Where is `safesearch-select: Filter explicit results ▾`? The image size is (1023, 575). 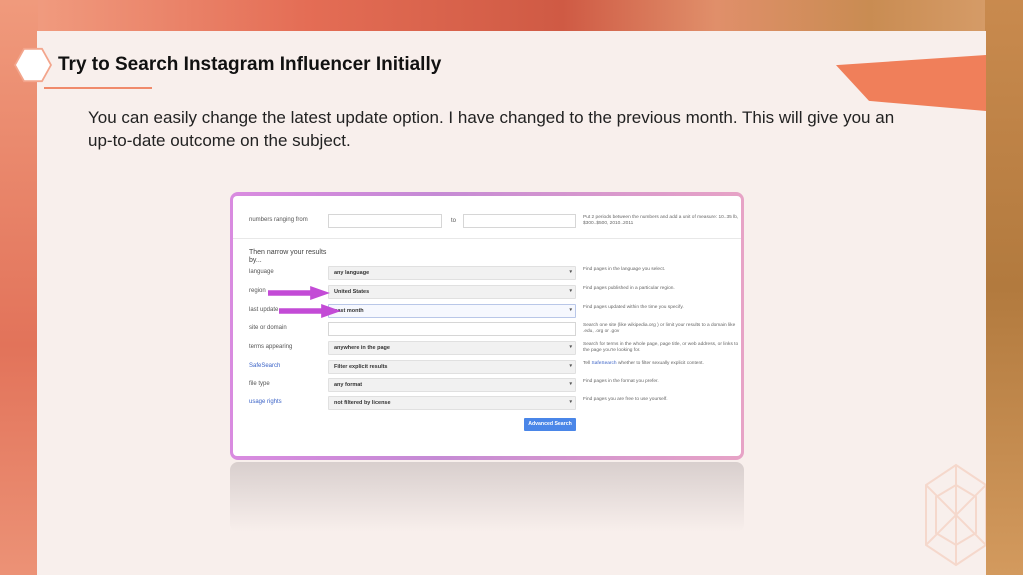 safesearch-select: Filter explicit results ▾ is located at coordinates (452, 367).